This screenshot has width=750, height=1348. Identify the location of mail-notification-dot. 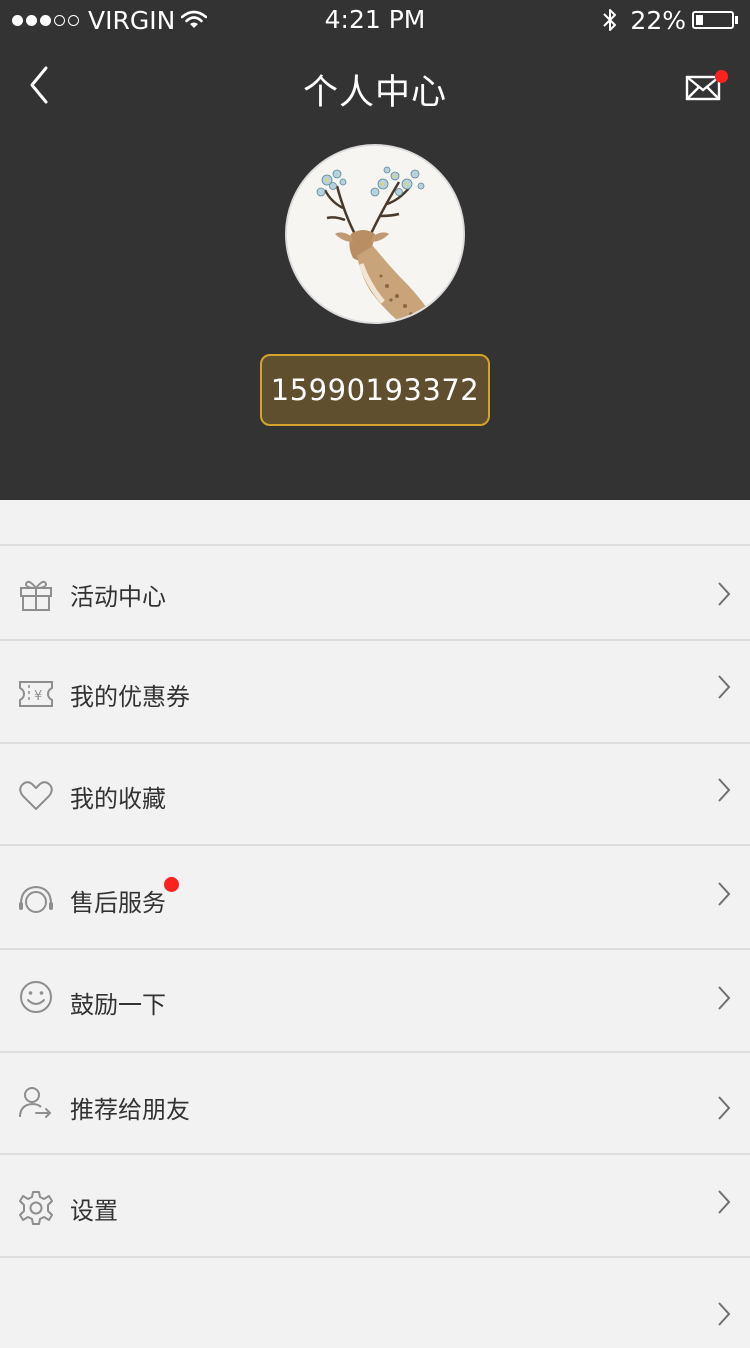
(721, 76).